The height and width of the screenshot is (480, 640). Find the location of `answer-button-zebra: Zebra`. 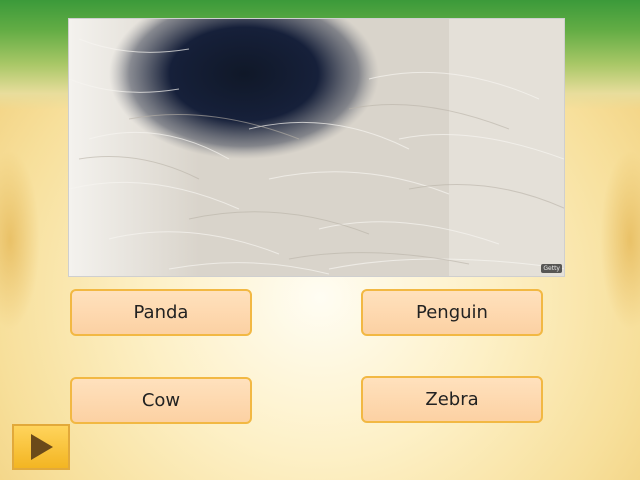

answer-button-zebra: Zebra is located at coordinates (452, 399).